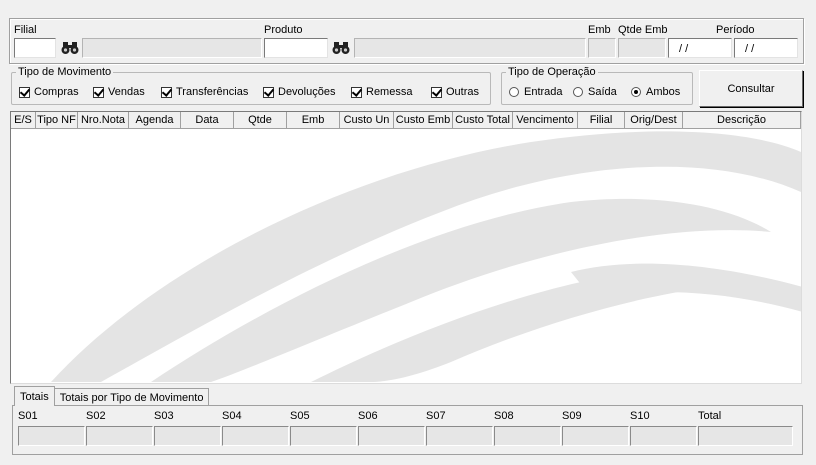 This screenshot has height=465, width=816. Describe the element at coordinates (204, 92) in the screenshot. I see `checkbox-transferencias: Transferências` at that location.